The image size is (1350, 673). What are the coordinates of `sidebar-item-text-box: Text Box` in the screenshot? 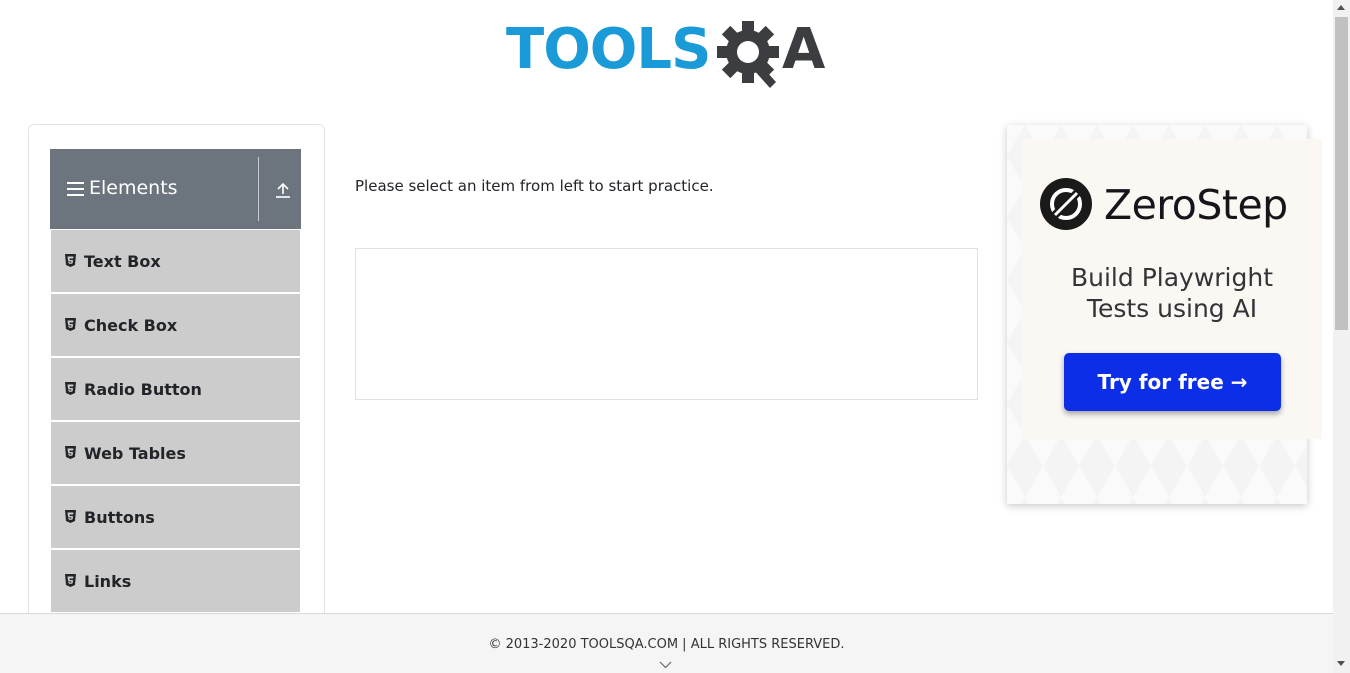 It's located at (175, 261).